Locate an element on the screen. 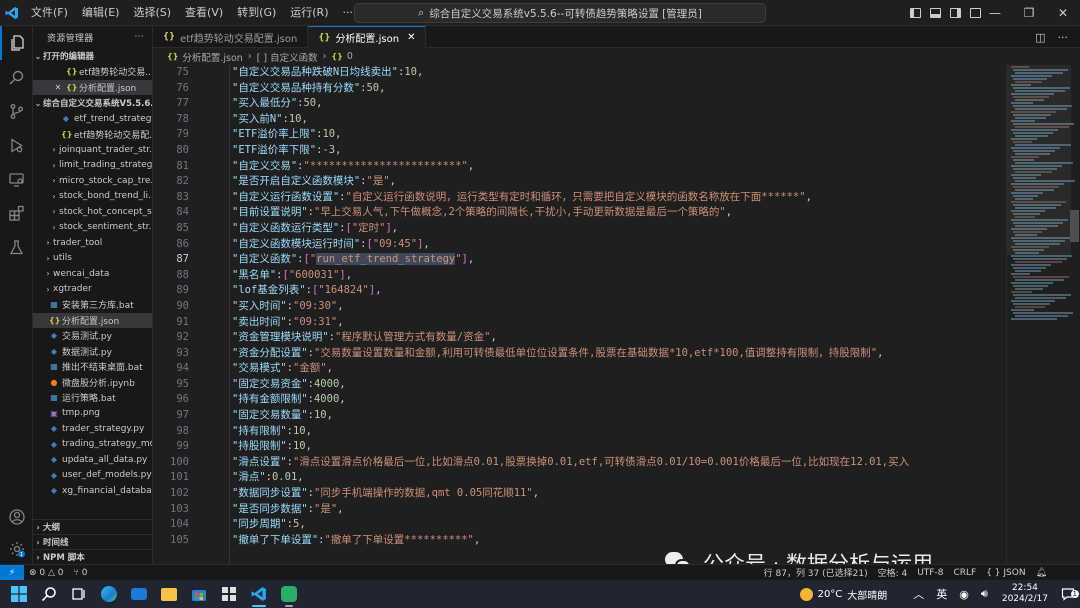  open-editors-section: ⌄ 打开的编辑器 is located at coordinates (92, 56).